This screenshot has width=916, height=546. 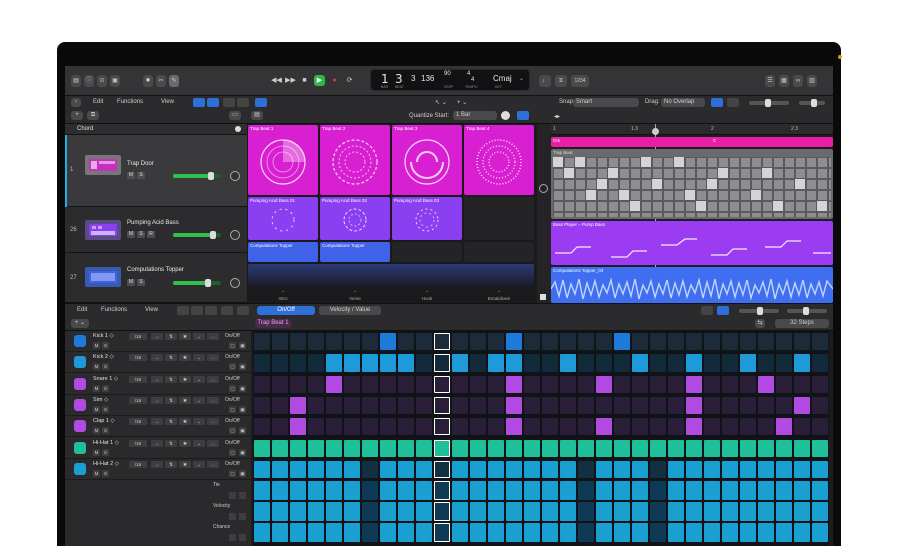 I want to click on seq-copy-icon: ▢, so click(x=232, y=431).